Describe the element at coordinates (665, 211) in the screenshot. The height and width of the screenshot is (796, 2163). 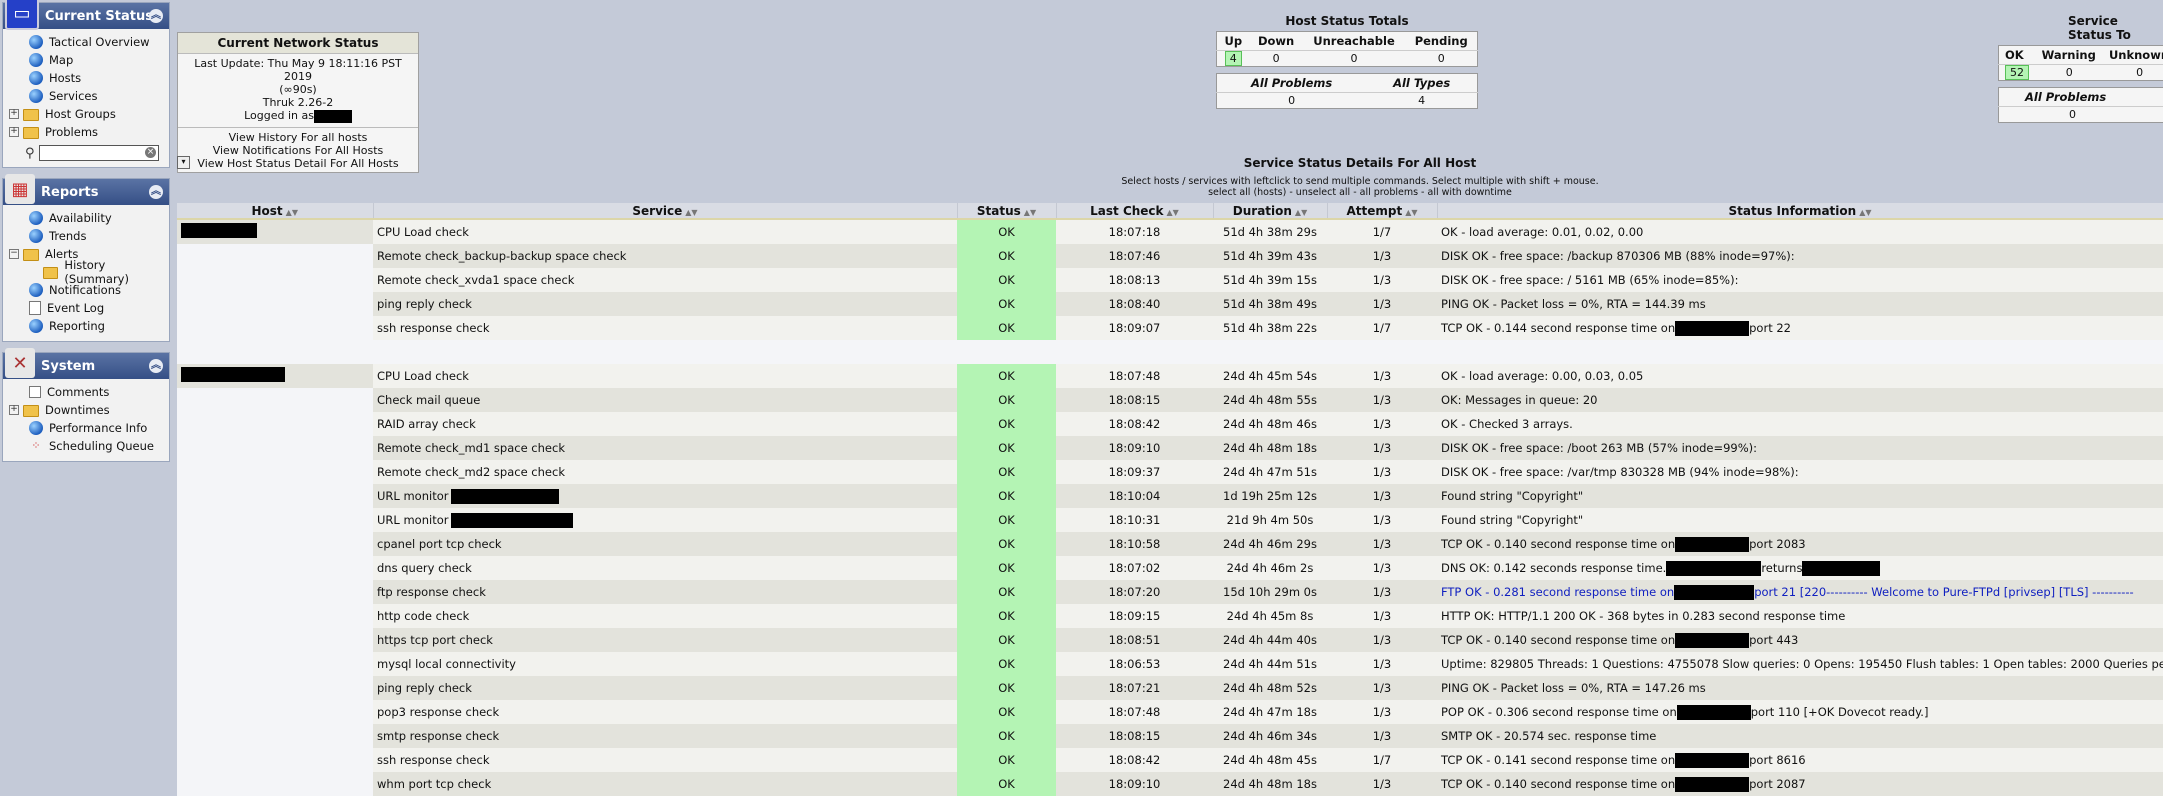
I see `column-service: Service▲▼` at that location.